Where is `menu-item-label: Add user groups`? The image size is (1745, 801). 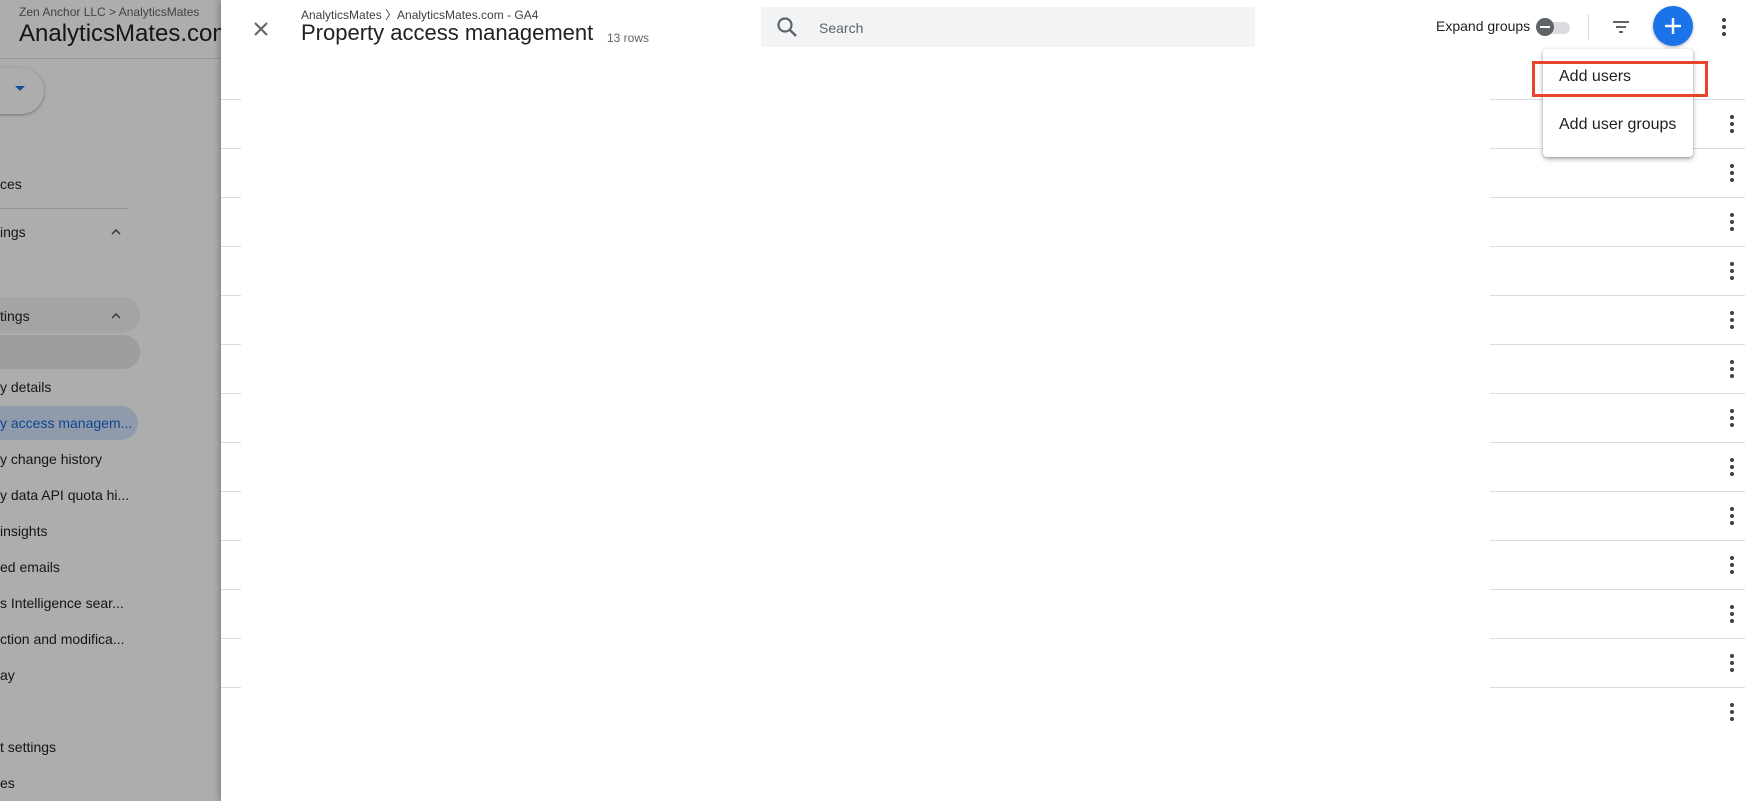 menu-item-label: Add user groups is located at coordinates (1618, 124).